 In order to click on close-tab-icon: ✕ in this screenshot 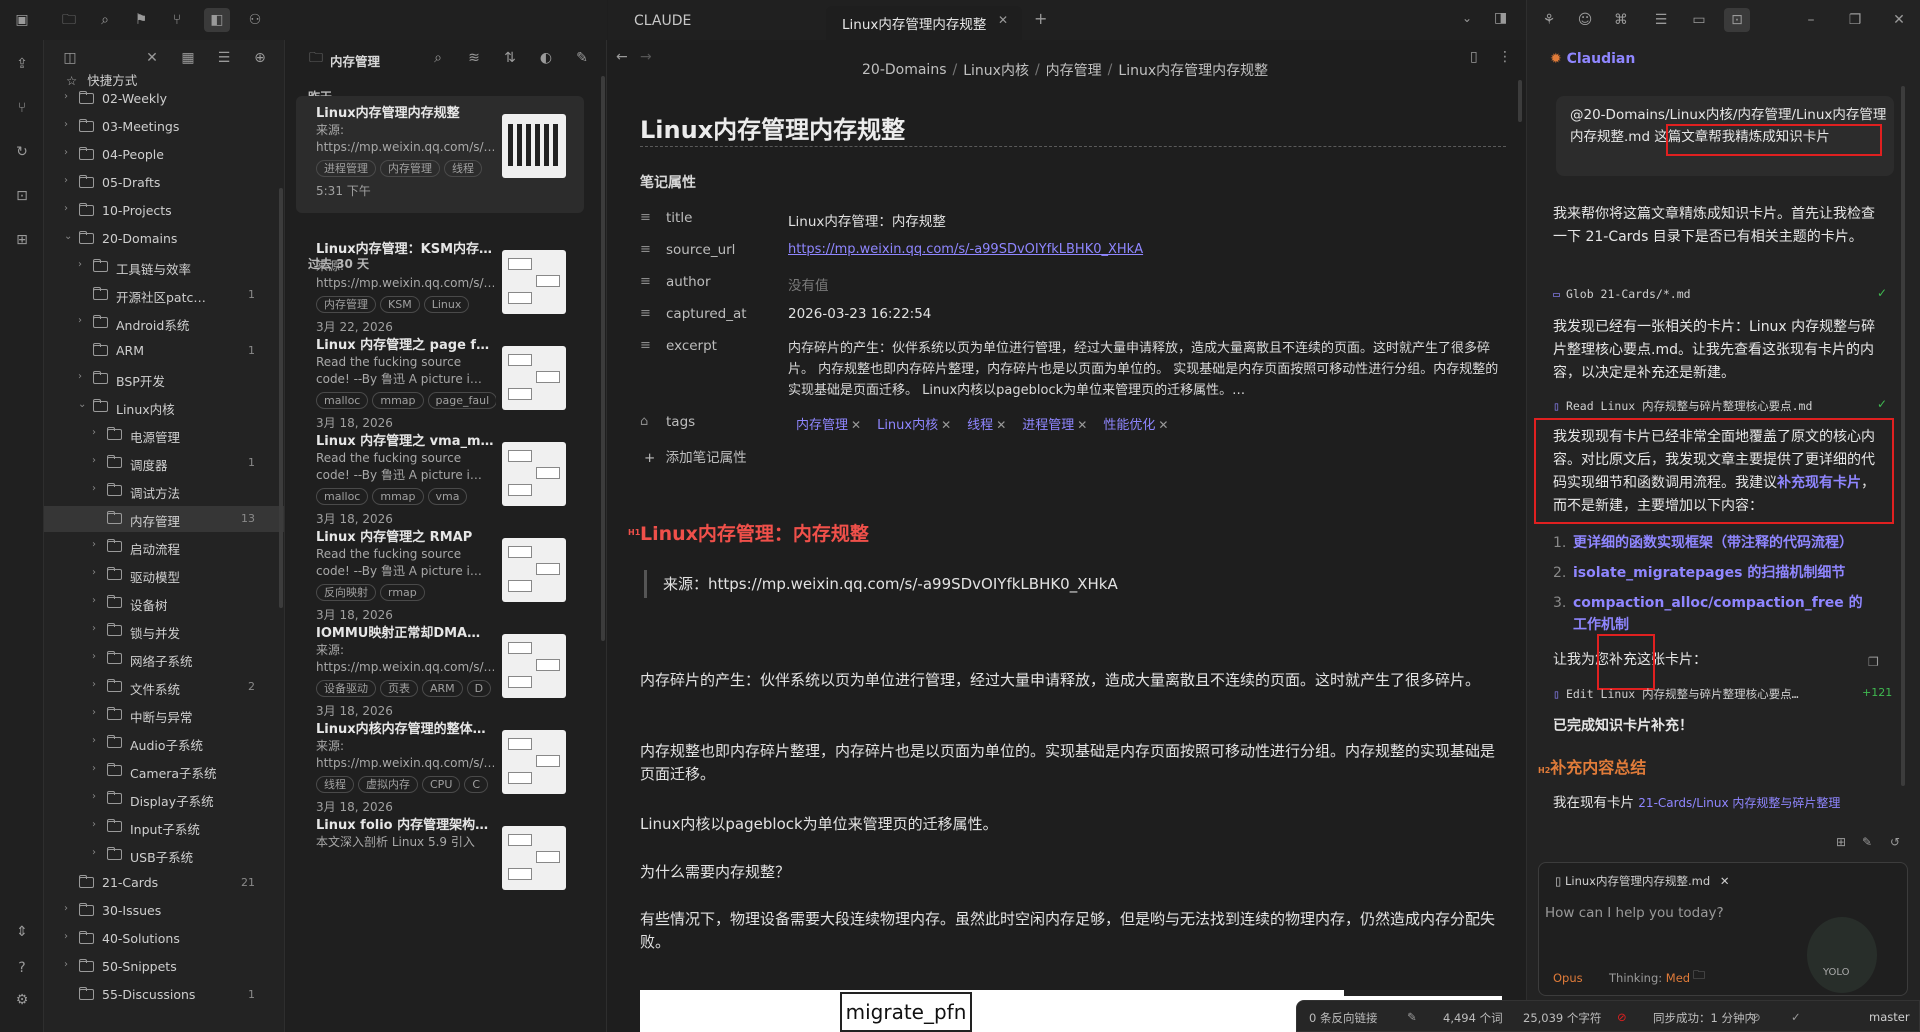, I will do `click(1003, 20)`.